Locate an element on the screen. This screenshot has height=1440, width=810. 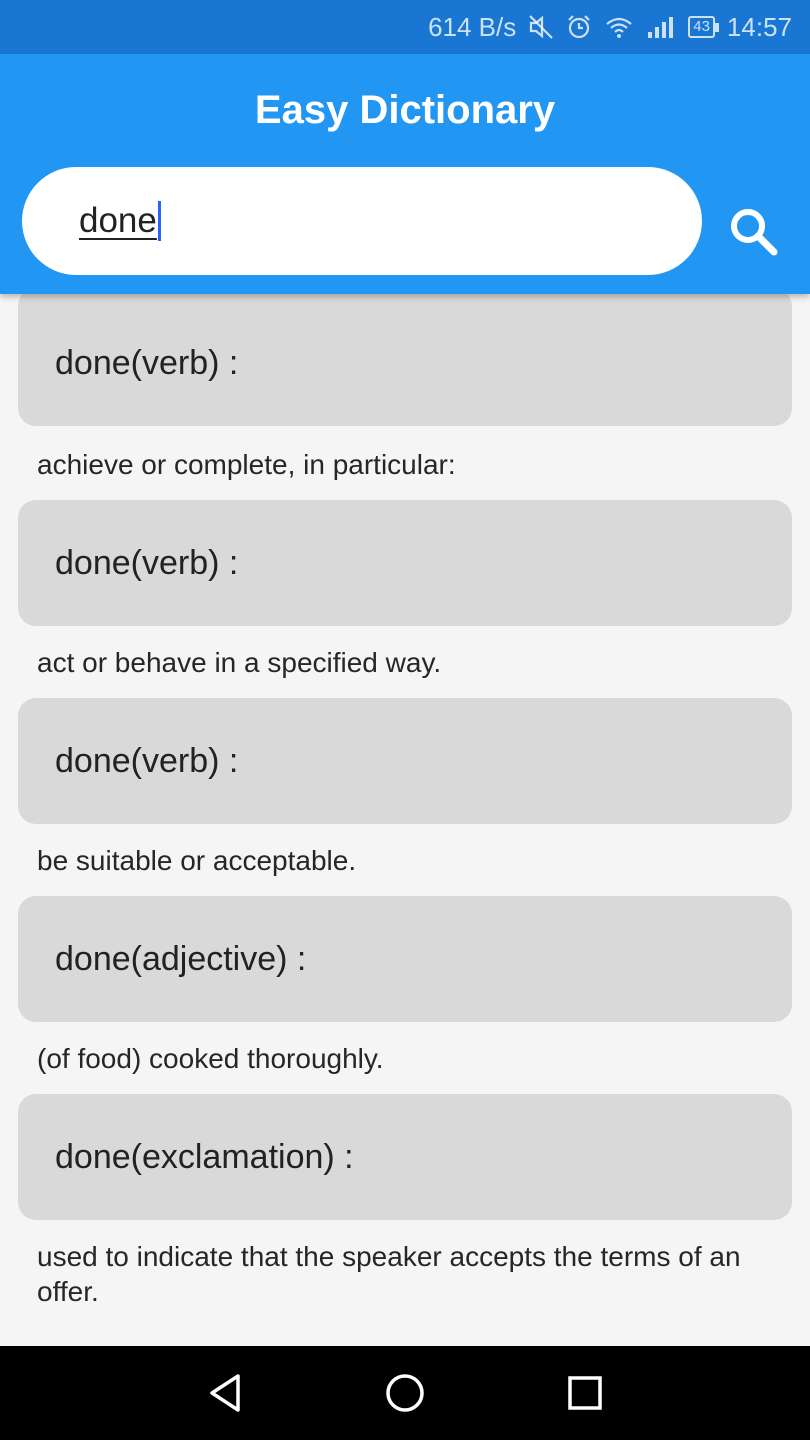
home-icon is located at coordinates (405, 1393).